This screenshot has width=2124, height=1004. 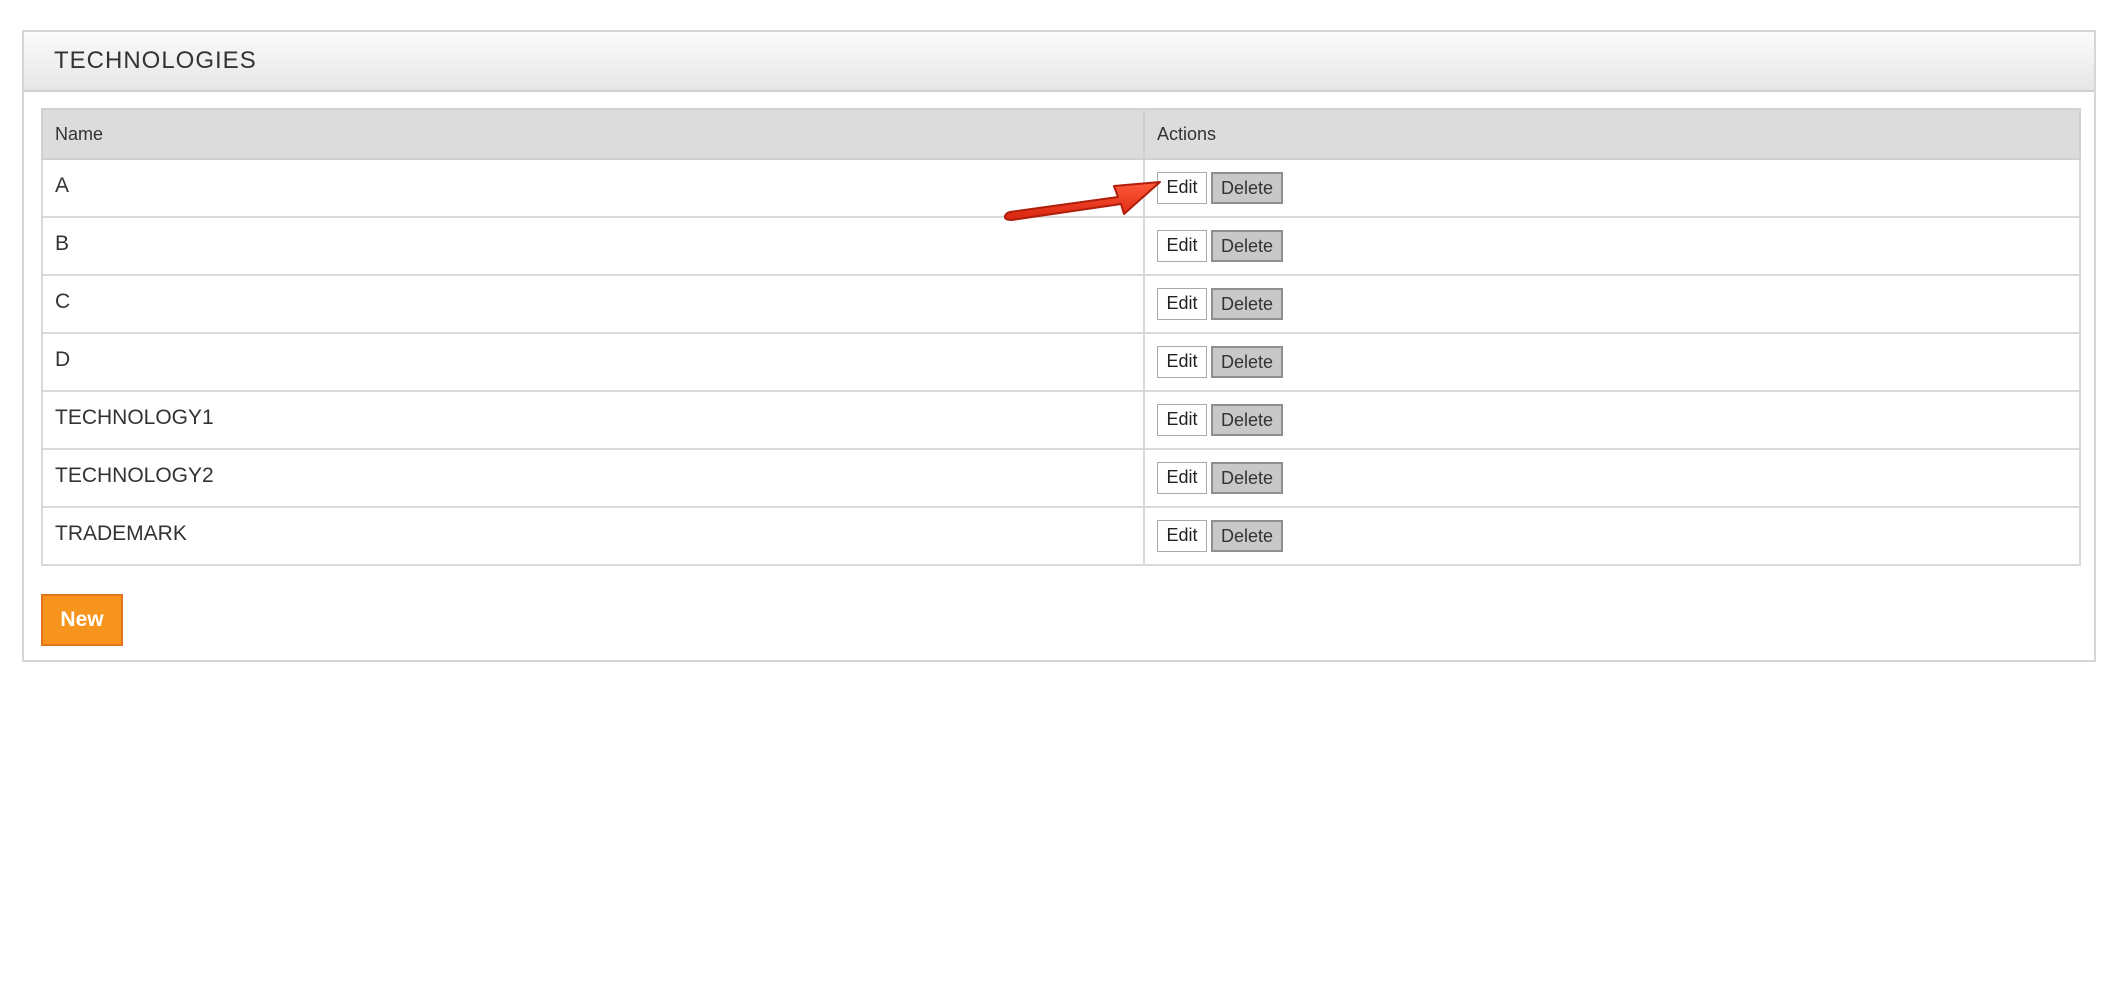 What do you see at coordinates (82, 620) in the screenshot?
I see `new-button: New` at bounding box center [82, 620].